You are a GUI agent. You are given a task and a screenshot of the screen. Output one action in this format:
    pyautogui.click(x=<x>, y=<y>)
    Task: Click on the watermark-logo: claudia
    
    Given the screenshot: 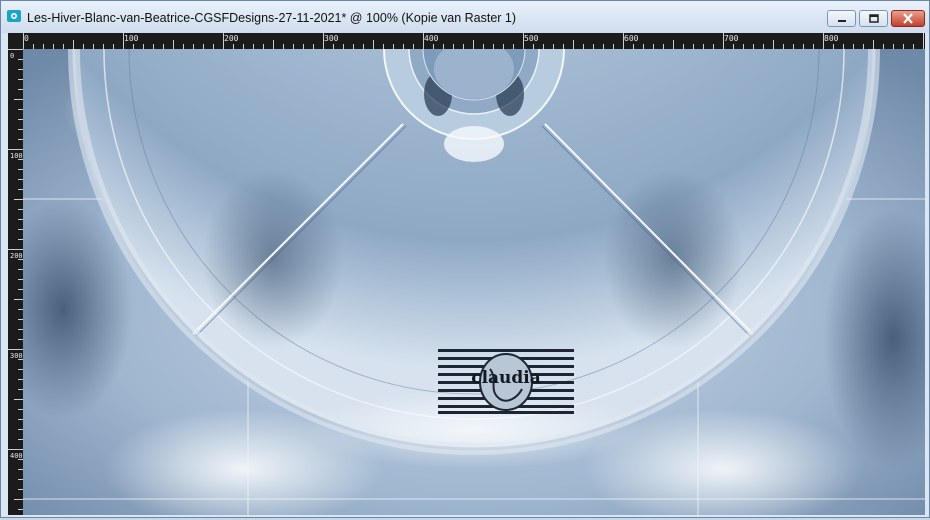 What is the action you would take?
    pyautogui.click(x=506, y=381)
    